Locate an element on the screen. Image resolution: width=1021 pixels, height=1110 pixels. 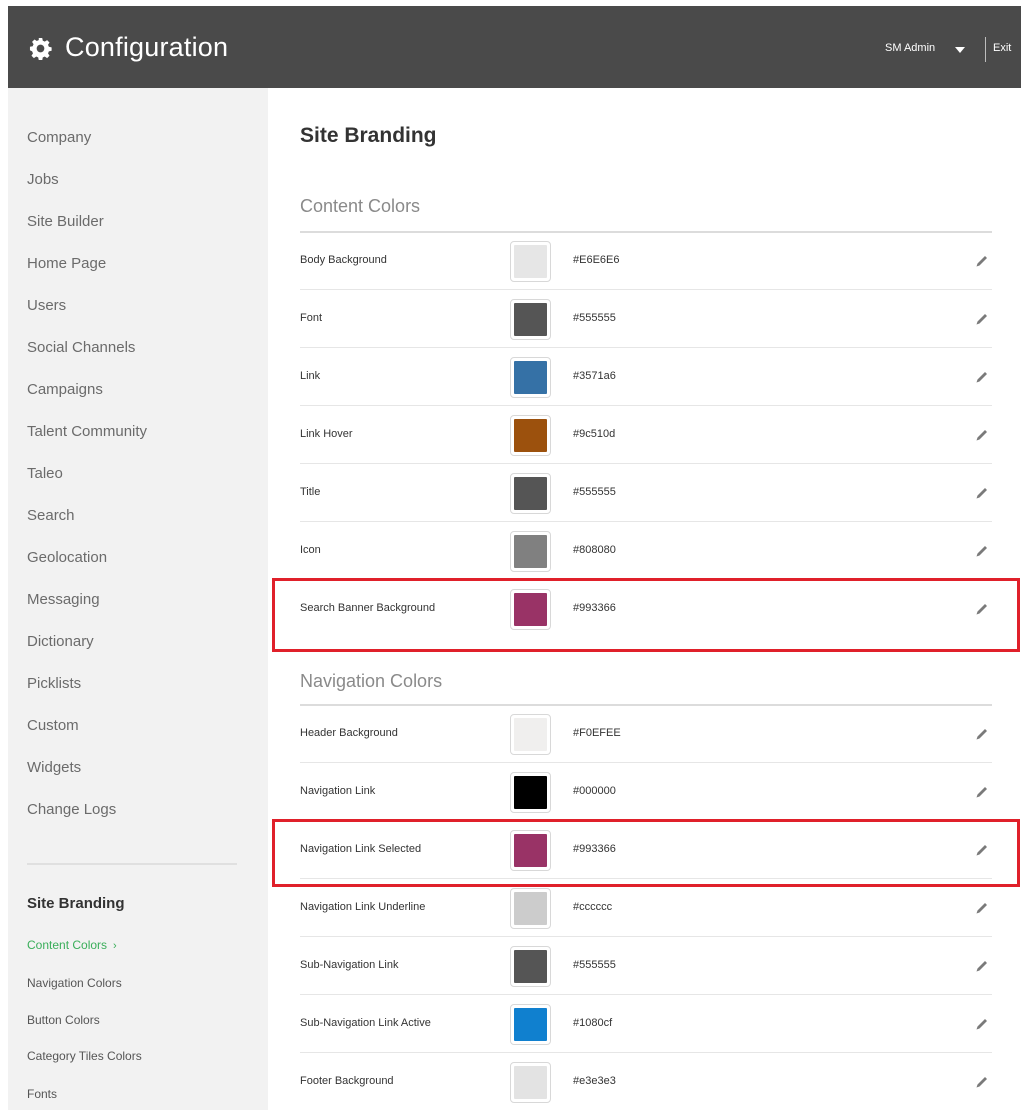
sidebar-subitem-fonts: Fonts is located at coordinates (42, 1094).